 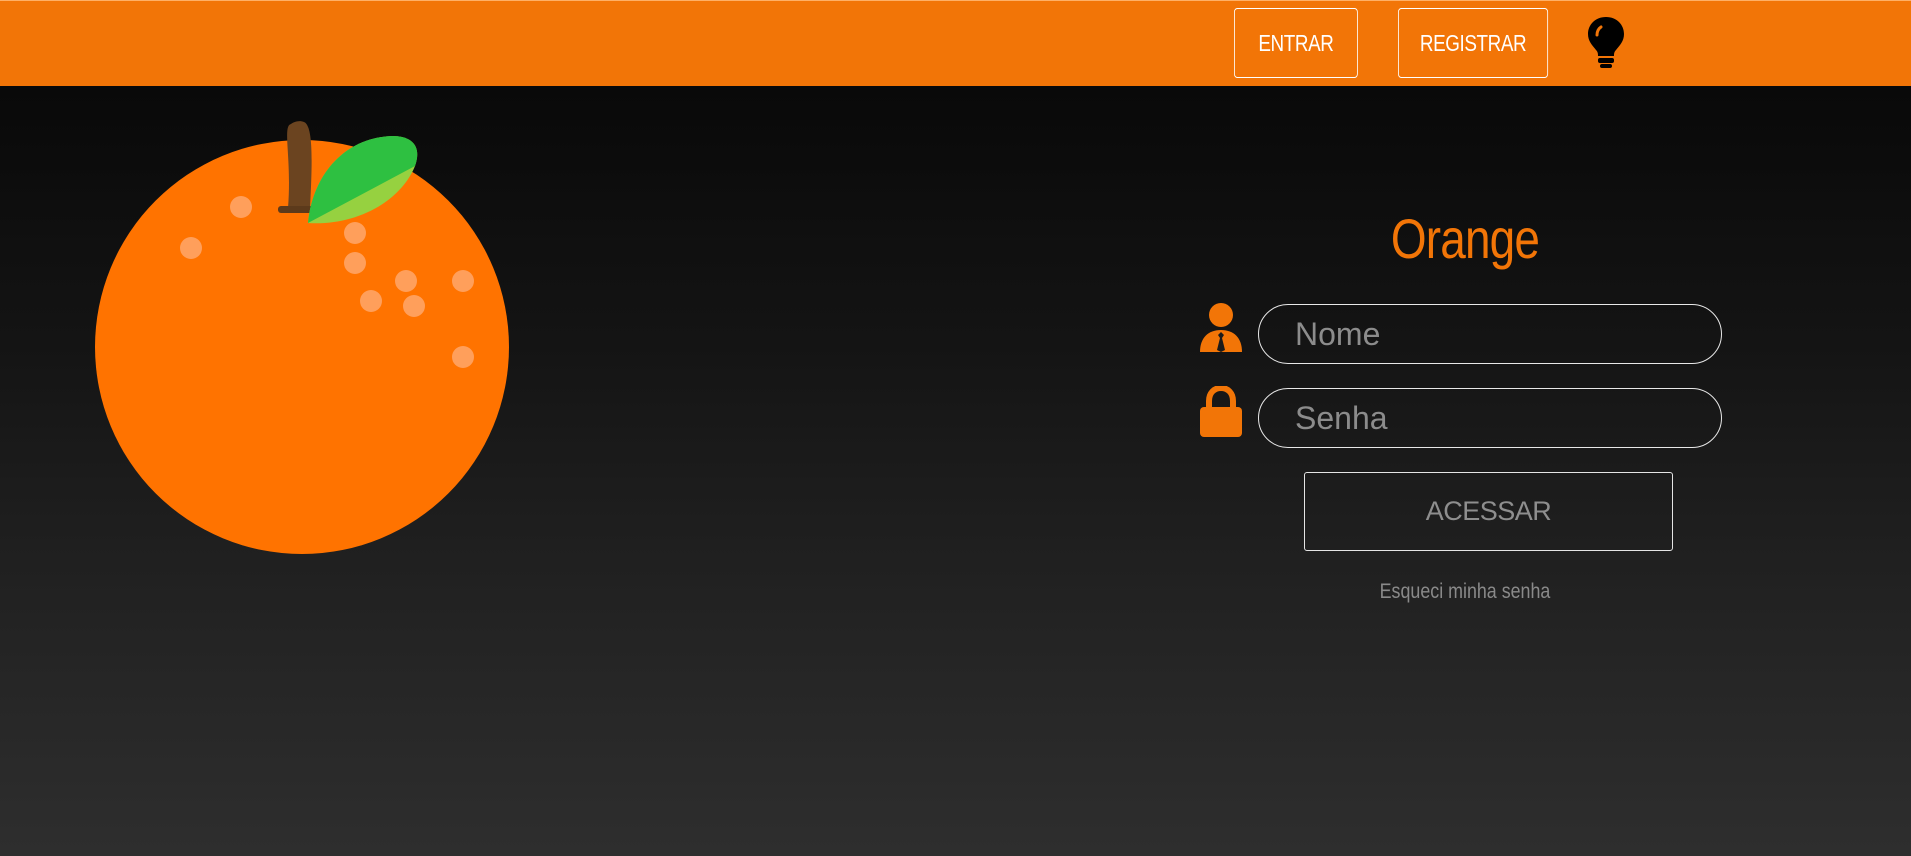 What do you see at coordinates (1490, 334) in the screenshot?
I see `name-input` at bounding box center [1490, 334].